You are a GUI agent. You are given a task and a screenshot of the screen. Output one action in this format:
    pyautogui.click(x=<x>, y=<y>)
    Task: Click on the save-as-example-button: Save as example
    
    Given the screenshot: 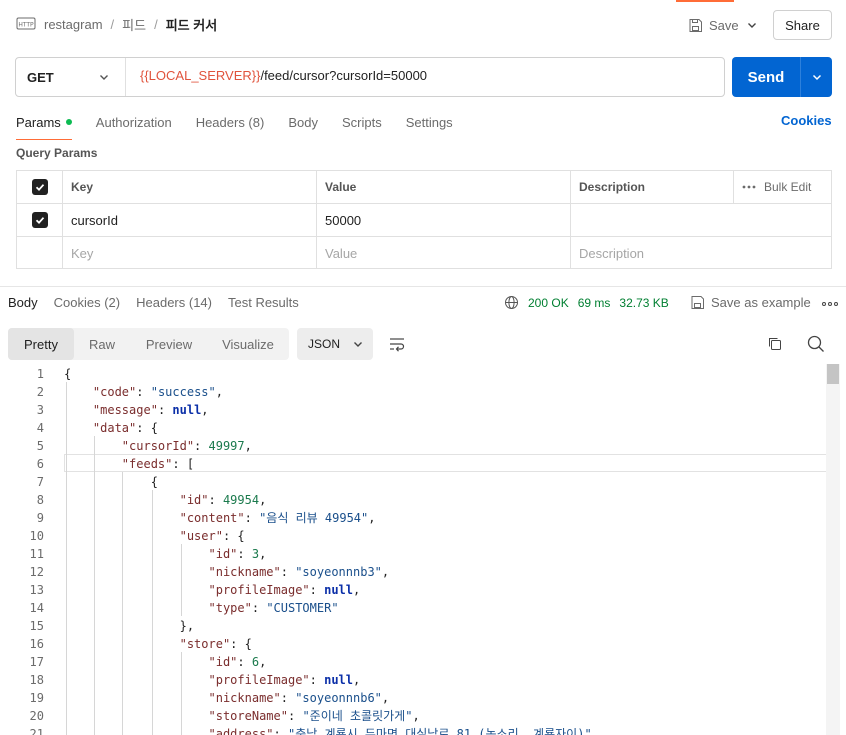 What is the action you would take?
    pyautogui.click(x=750, y=302)
    